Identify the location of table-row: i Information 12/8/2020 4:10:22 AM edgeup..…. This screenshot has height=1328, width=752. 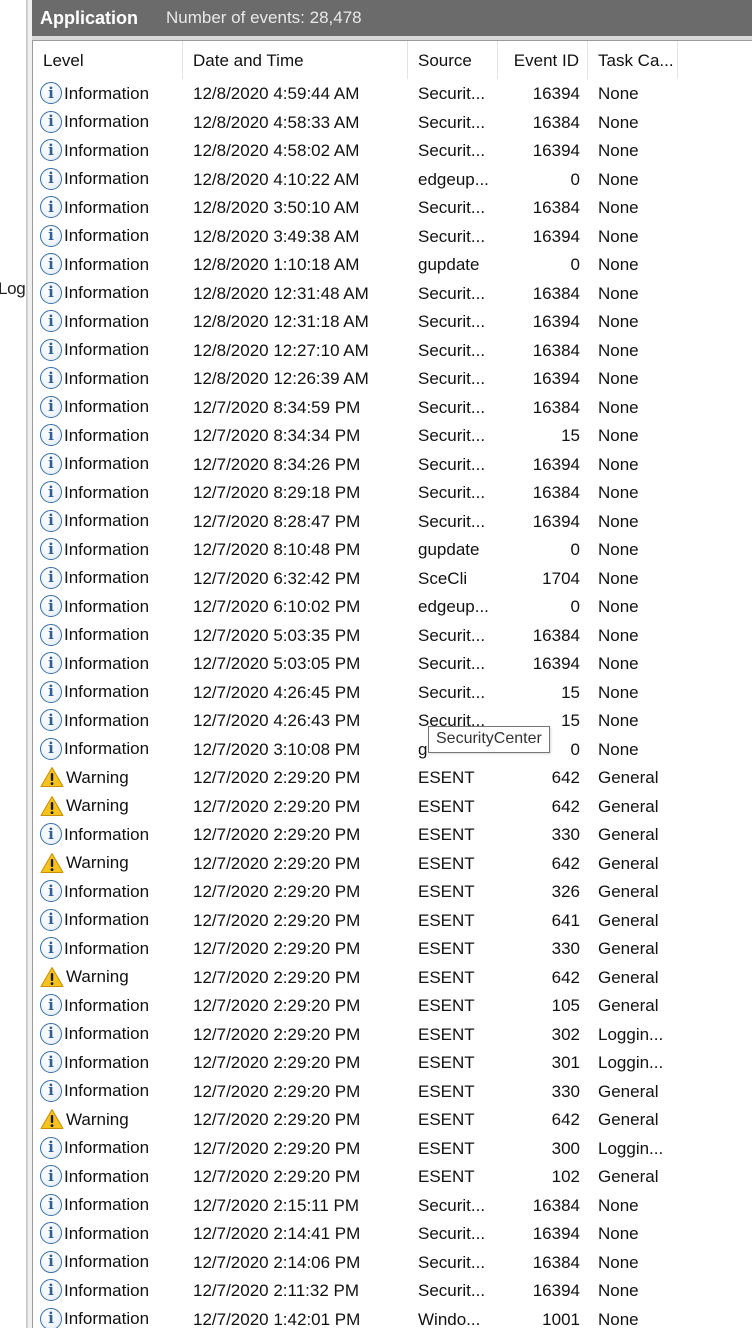
(392, 179).